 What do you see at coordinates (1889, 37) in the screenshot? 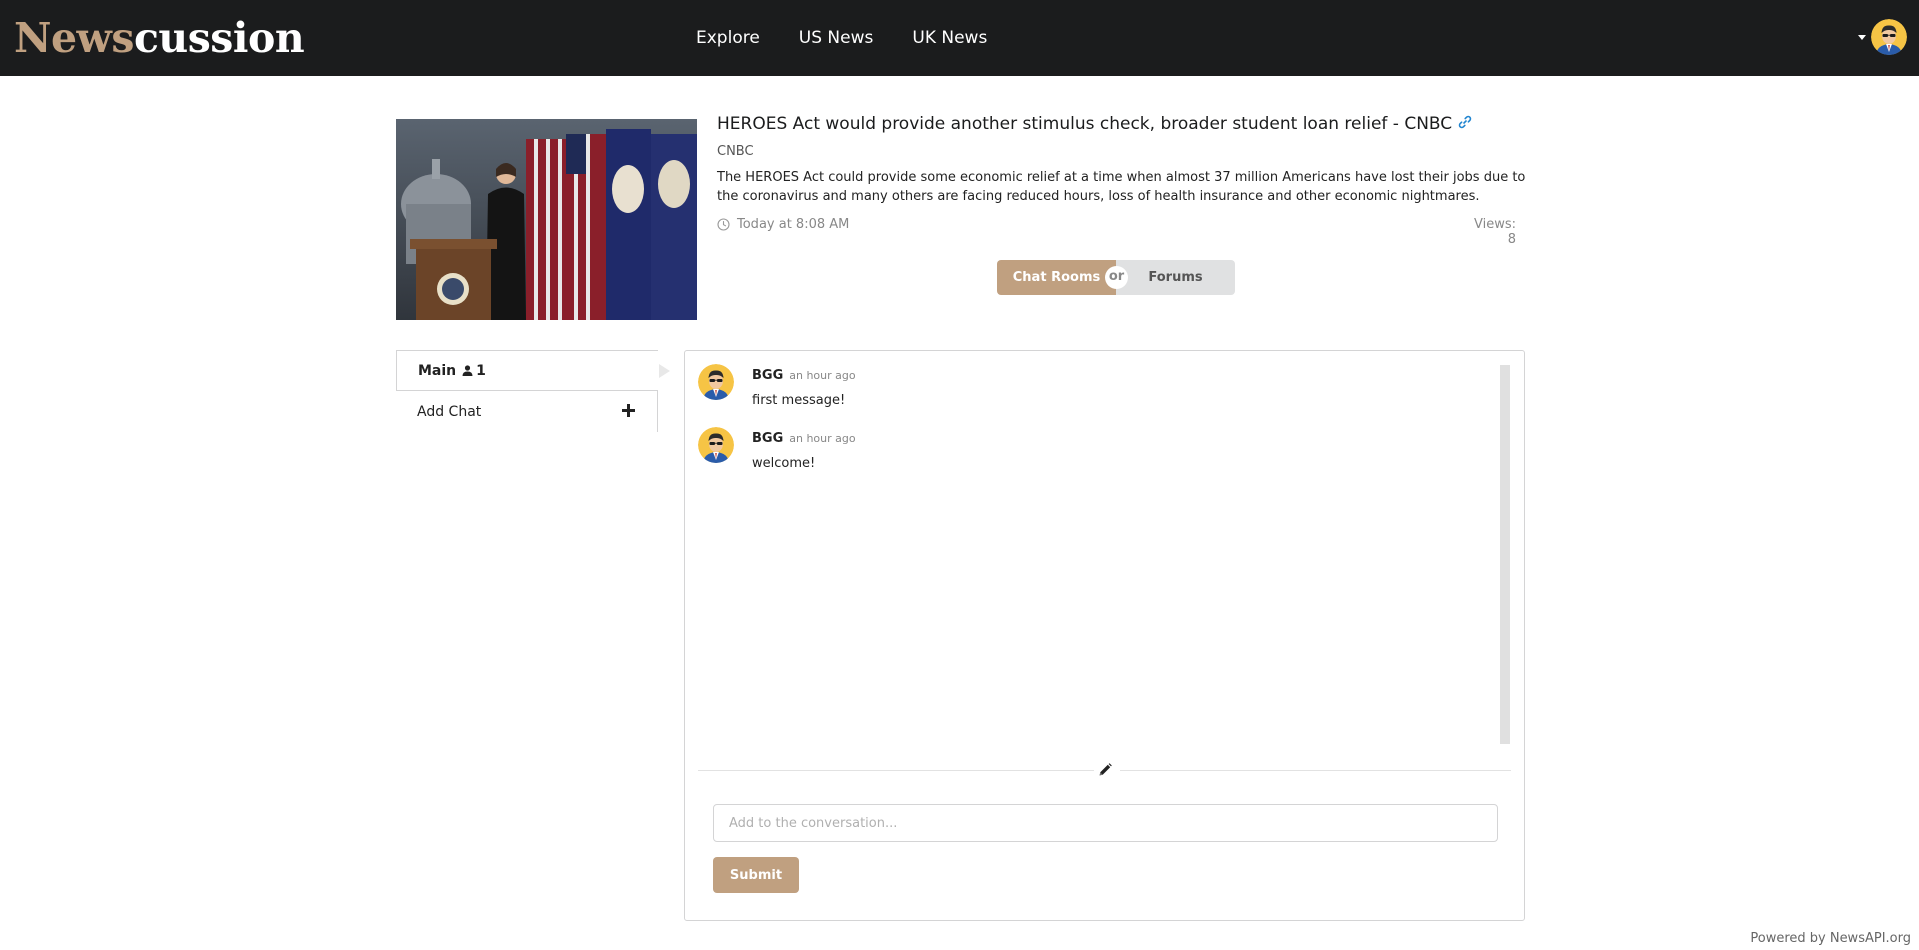
I see `user-avatar` at bounding box center [1889, 37].